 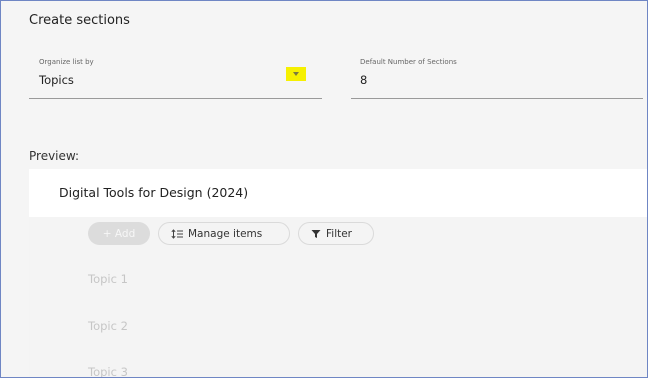 What do you see at coordinates (316, 233) in the screenshot?
I see `filter-funnel-icon` at bounding box center [316, 233].